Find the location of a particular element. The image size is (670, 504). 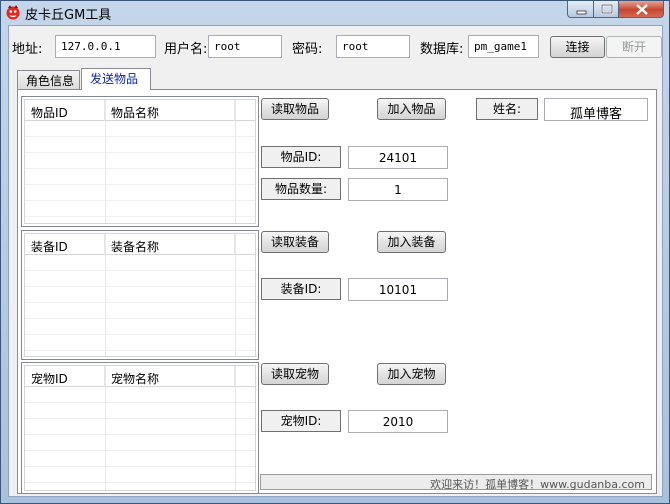

connect-button: 连接 is located at coordinates (577, 47).